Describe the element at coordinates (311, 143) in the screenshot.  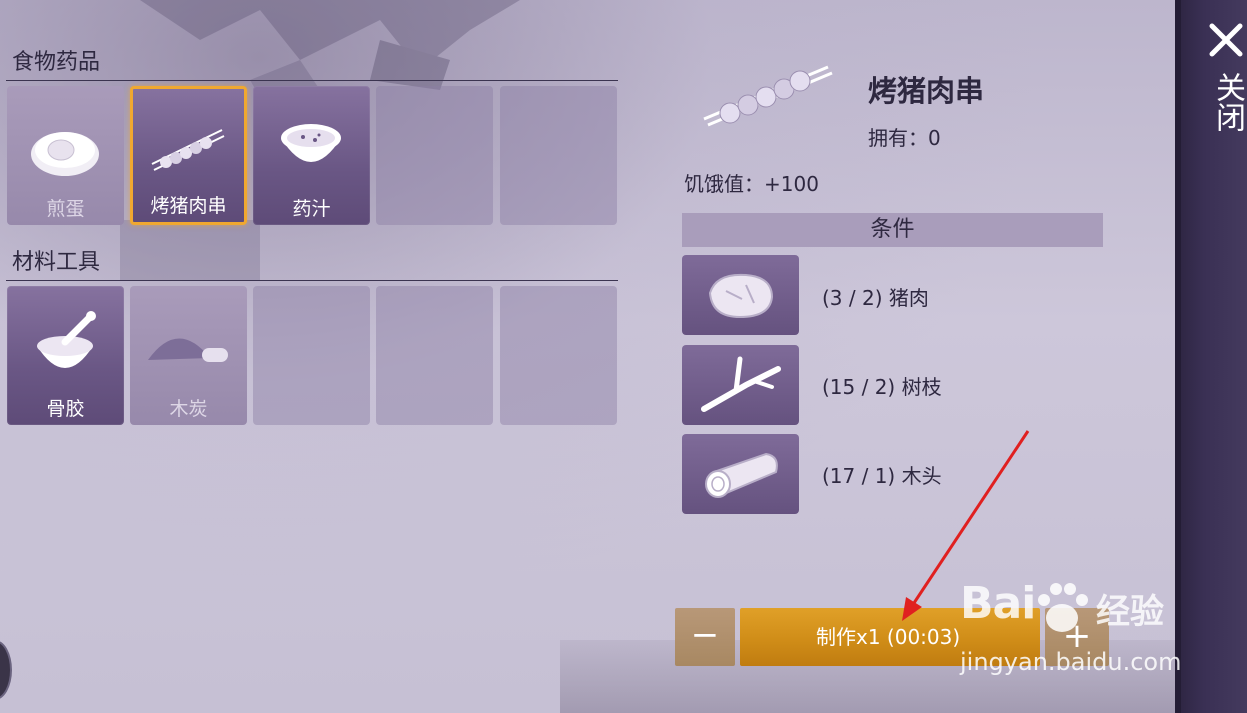
I see `medicine-bowl-icon` at that location.